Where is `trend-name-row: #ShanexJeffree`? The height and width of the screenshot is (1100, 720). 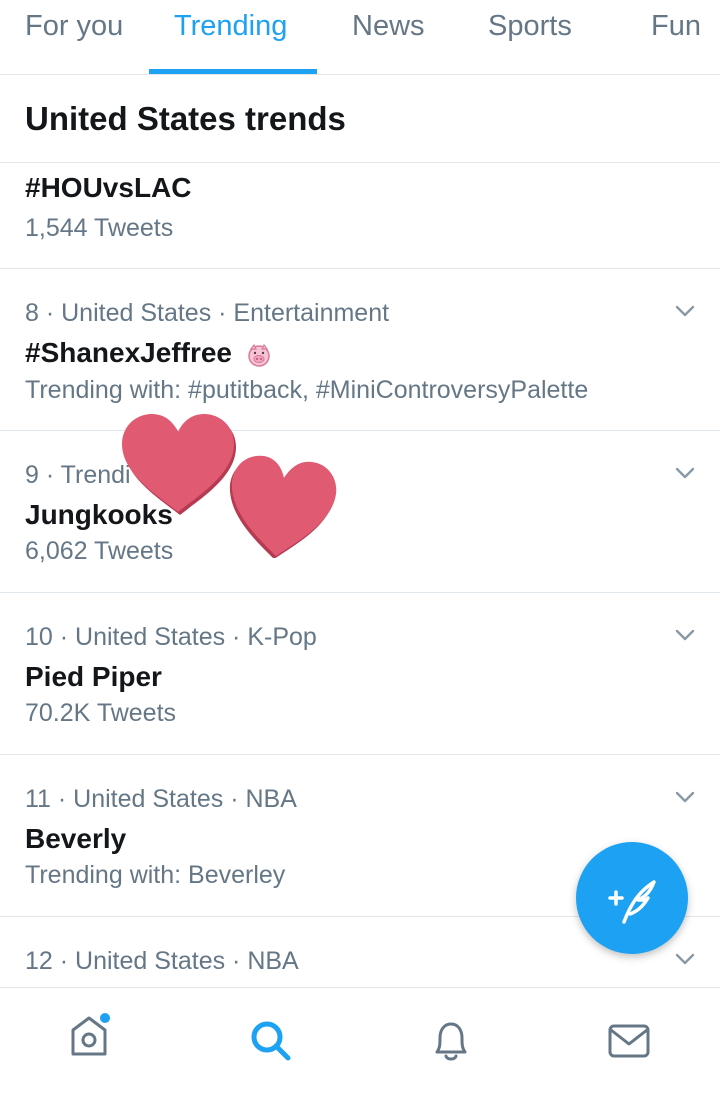
trend-name-row: #ShanexJeffree is located at coordinates (148, 353).